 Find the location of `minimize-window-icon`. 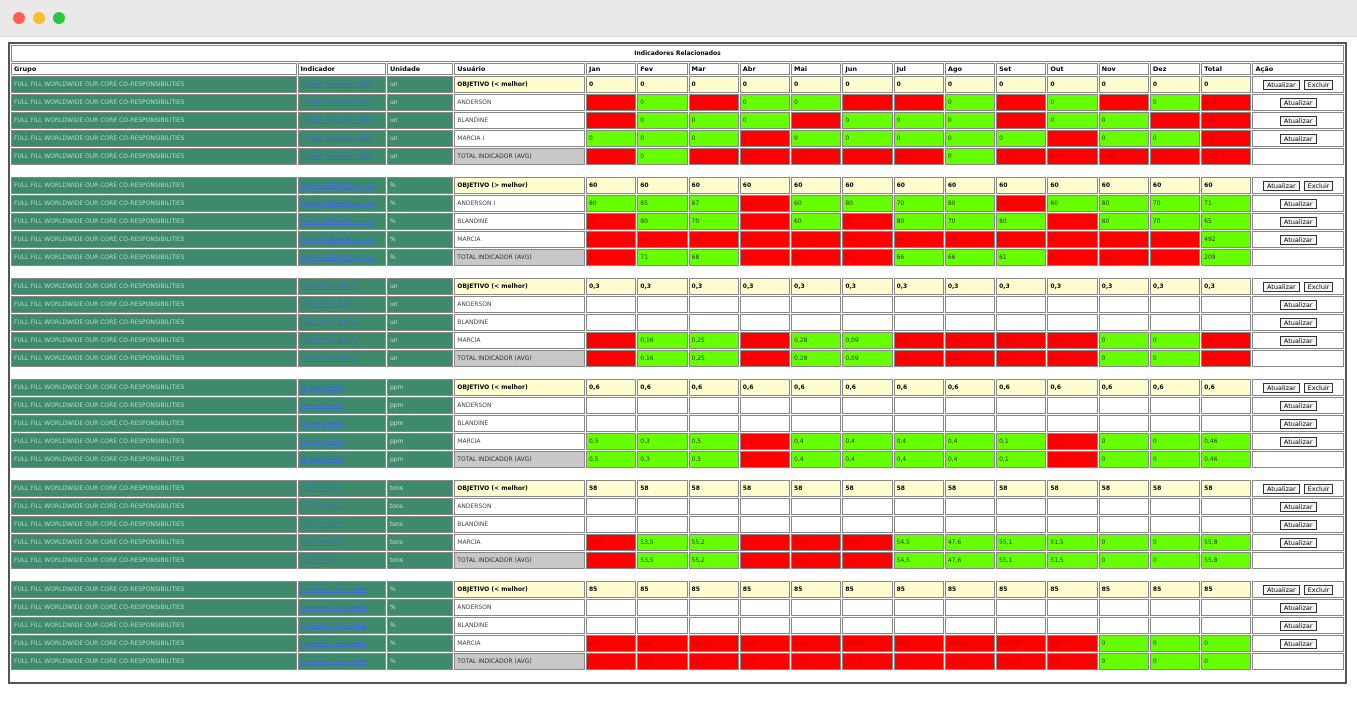

minimize-window-icon is located at coordinates (39, 18).